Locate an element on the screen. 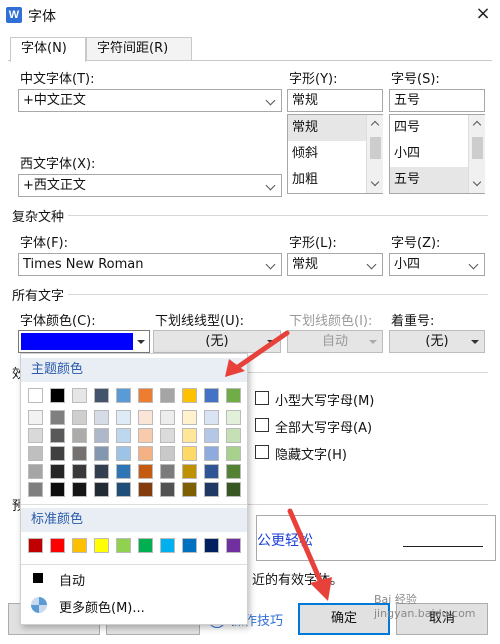  scroll-up-icon is located at coordinates (375, 123).